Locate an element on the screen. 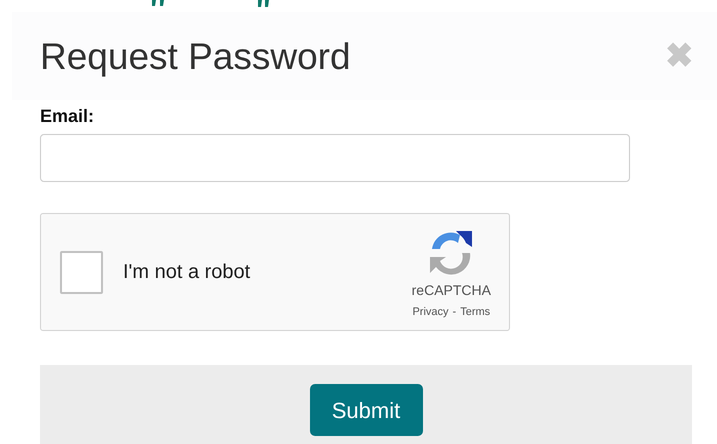 The height and width of the screenshot is (444, 717). field-label: Email: is located at coordinates (68, 116).